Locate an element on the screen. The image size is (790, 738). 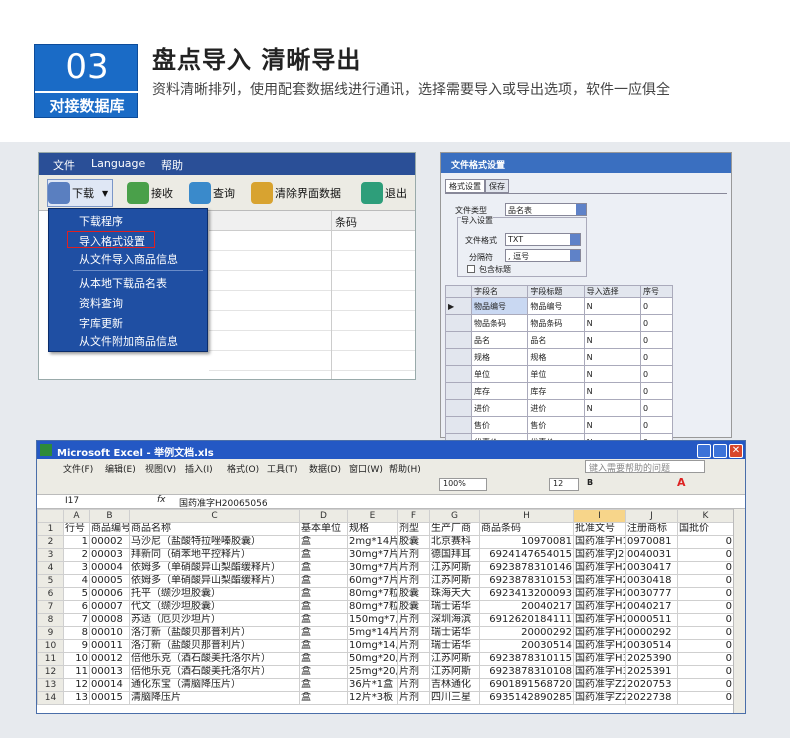
cell: 30mg*7片 is located at coordinates (372, 568).